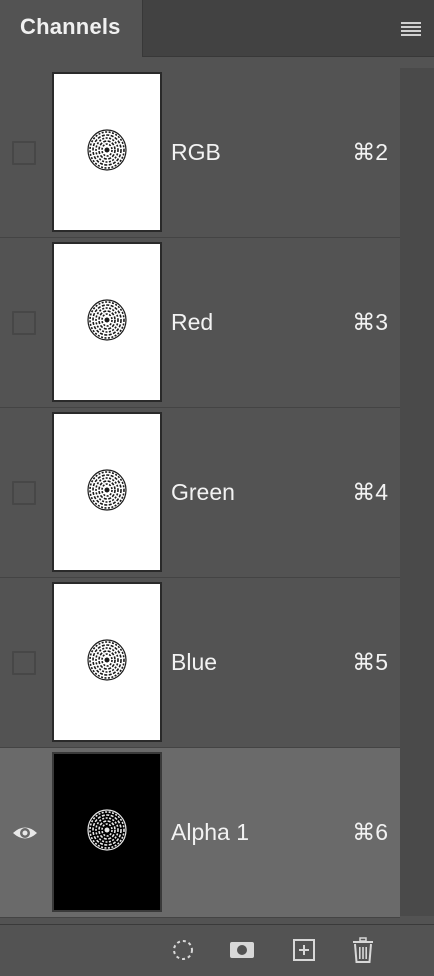  I want to click on delete-channel-button, so click(363, 950).